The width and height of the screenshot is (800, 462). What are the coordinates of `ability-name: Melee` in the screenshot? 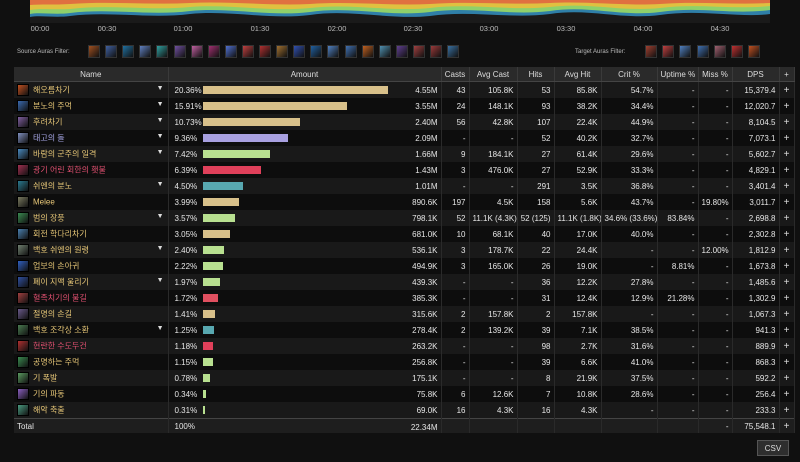 It's located at (44, 202).